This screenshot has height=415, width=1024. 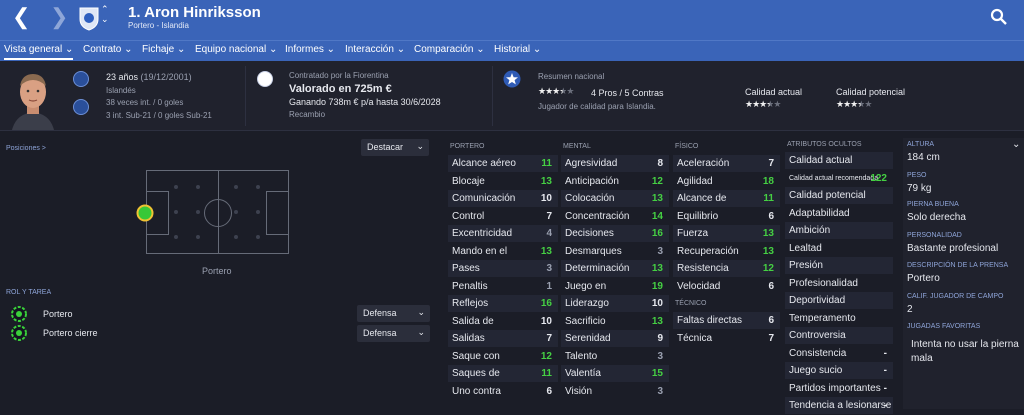 I want to click on attribute-row: Talento 3, so click(x=616, y=357).